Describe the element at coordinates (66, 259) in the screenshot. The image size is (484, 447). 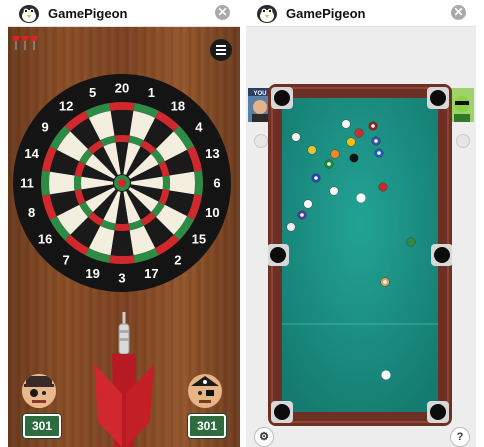
I see `board-number: 7` at that location.